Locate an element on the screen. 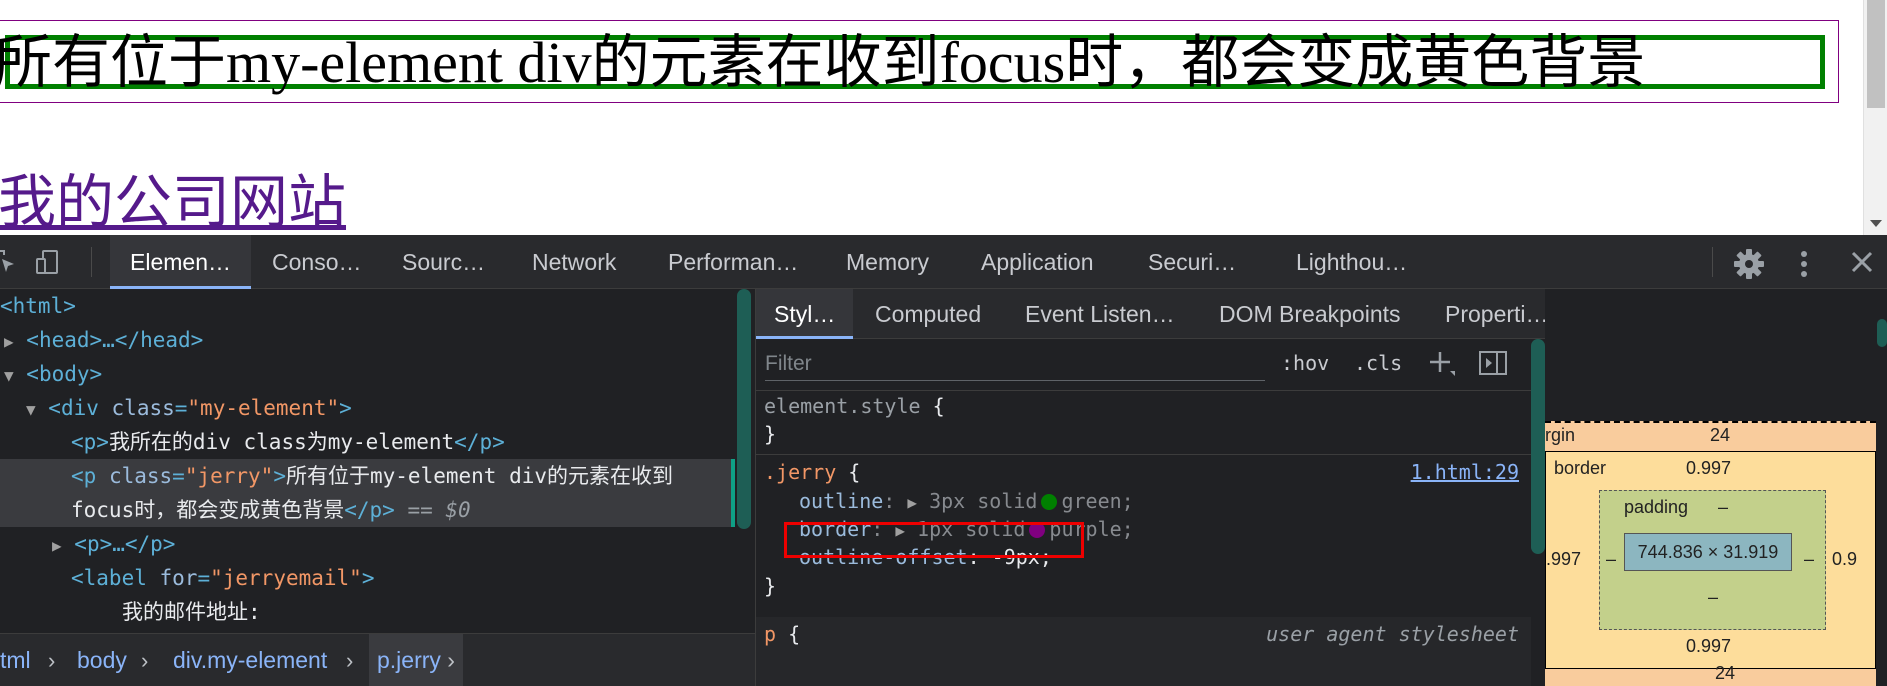 Image resolution: width=1887 pixels, height=686 pixels. jerry-rule-source-link: 1.html:29 is located at coordinates (1465, 472).